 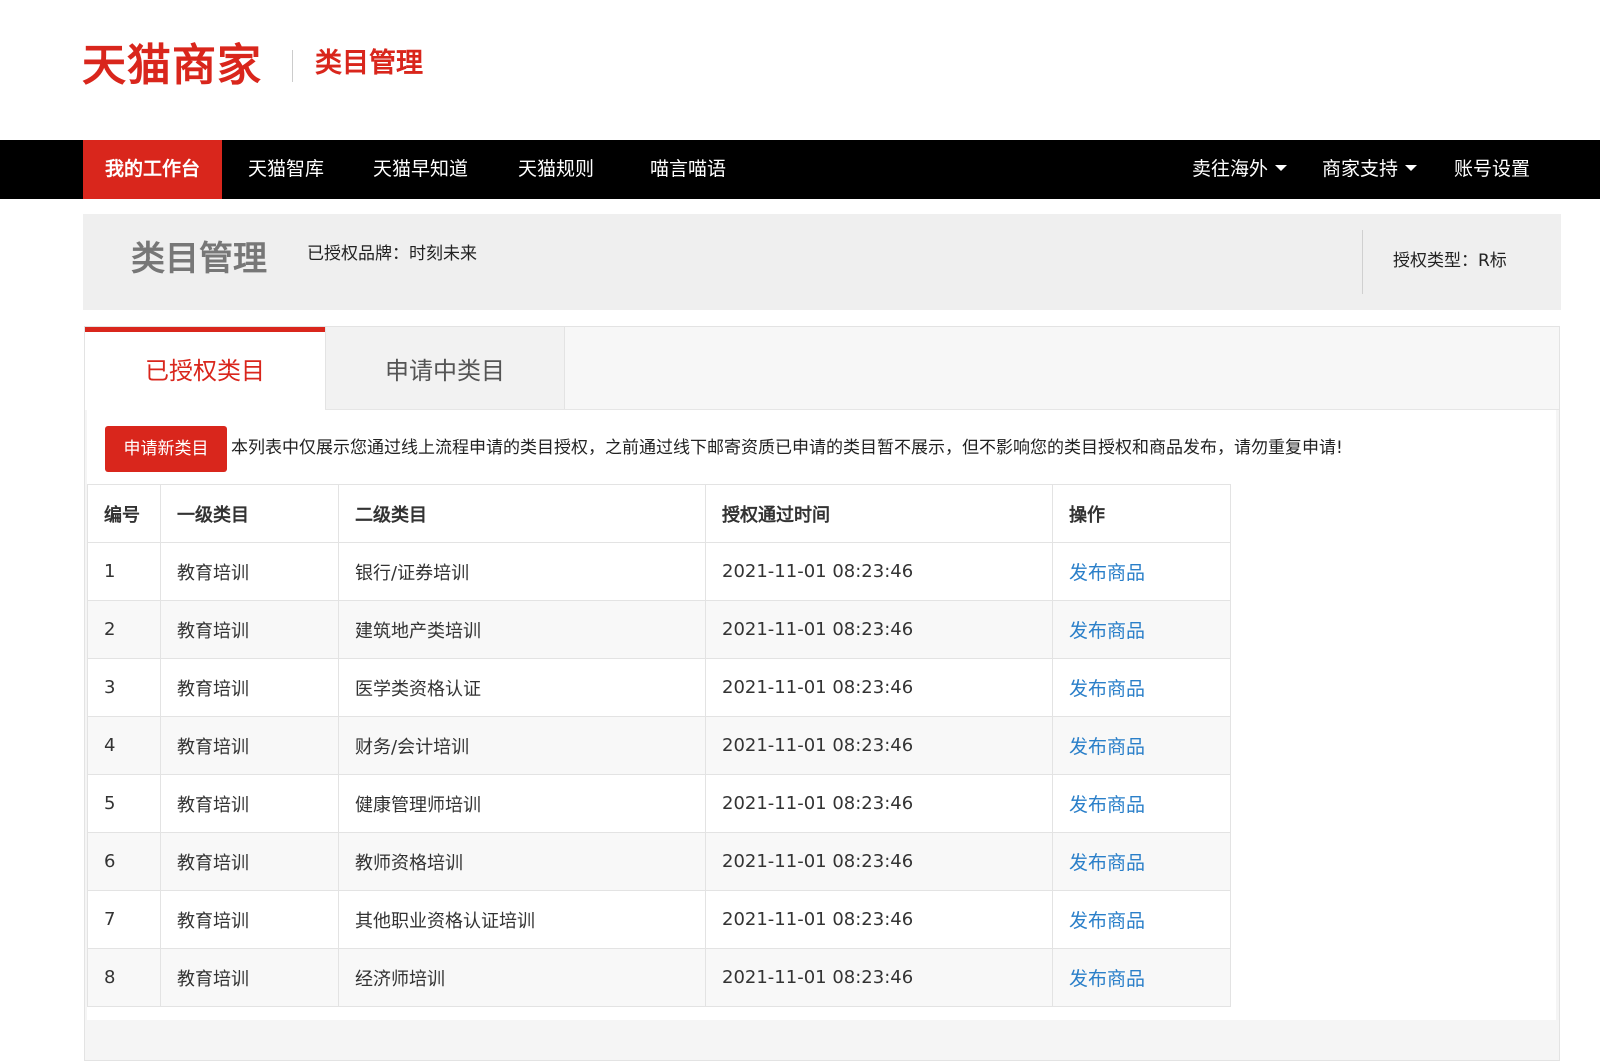 I want to click on tab-strip: 已授权类目 申请中类目, so click(x=822, y=368).